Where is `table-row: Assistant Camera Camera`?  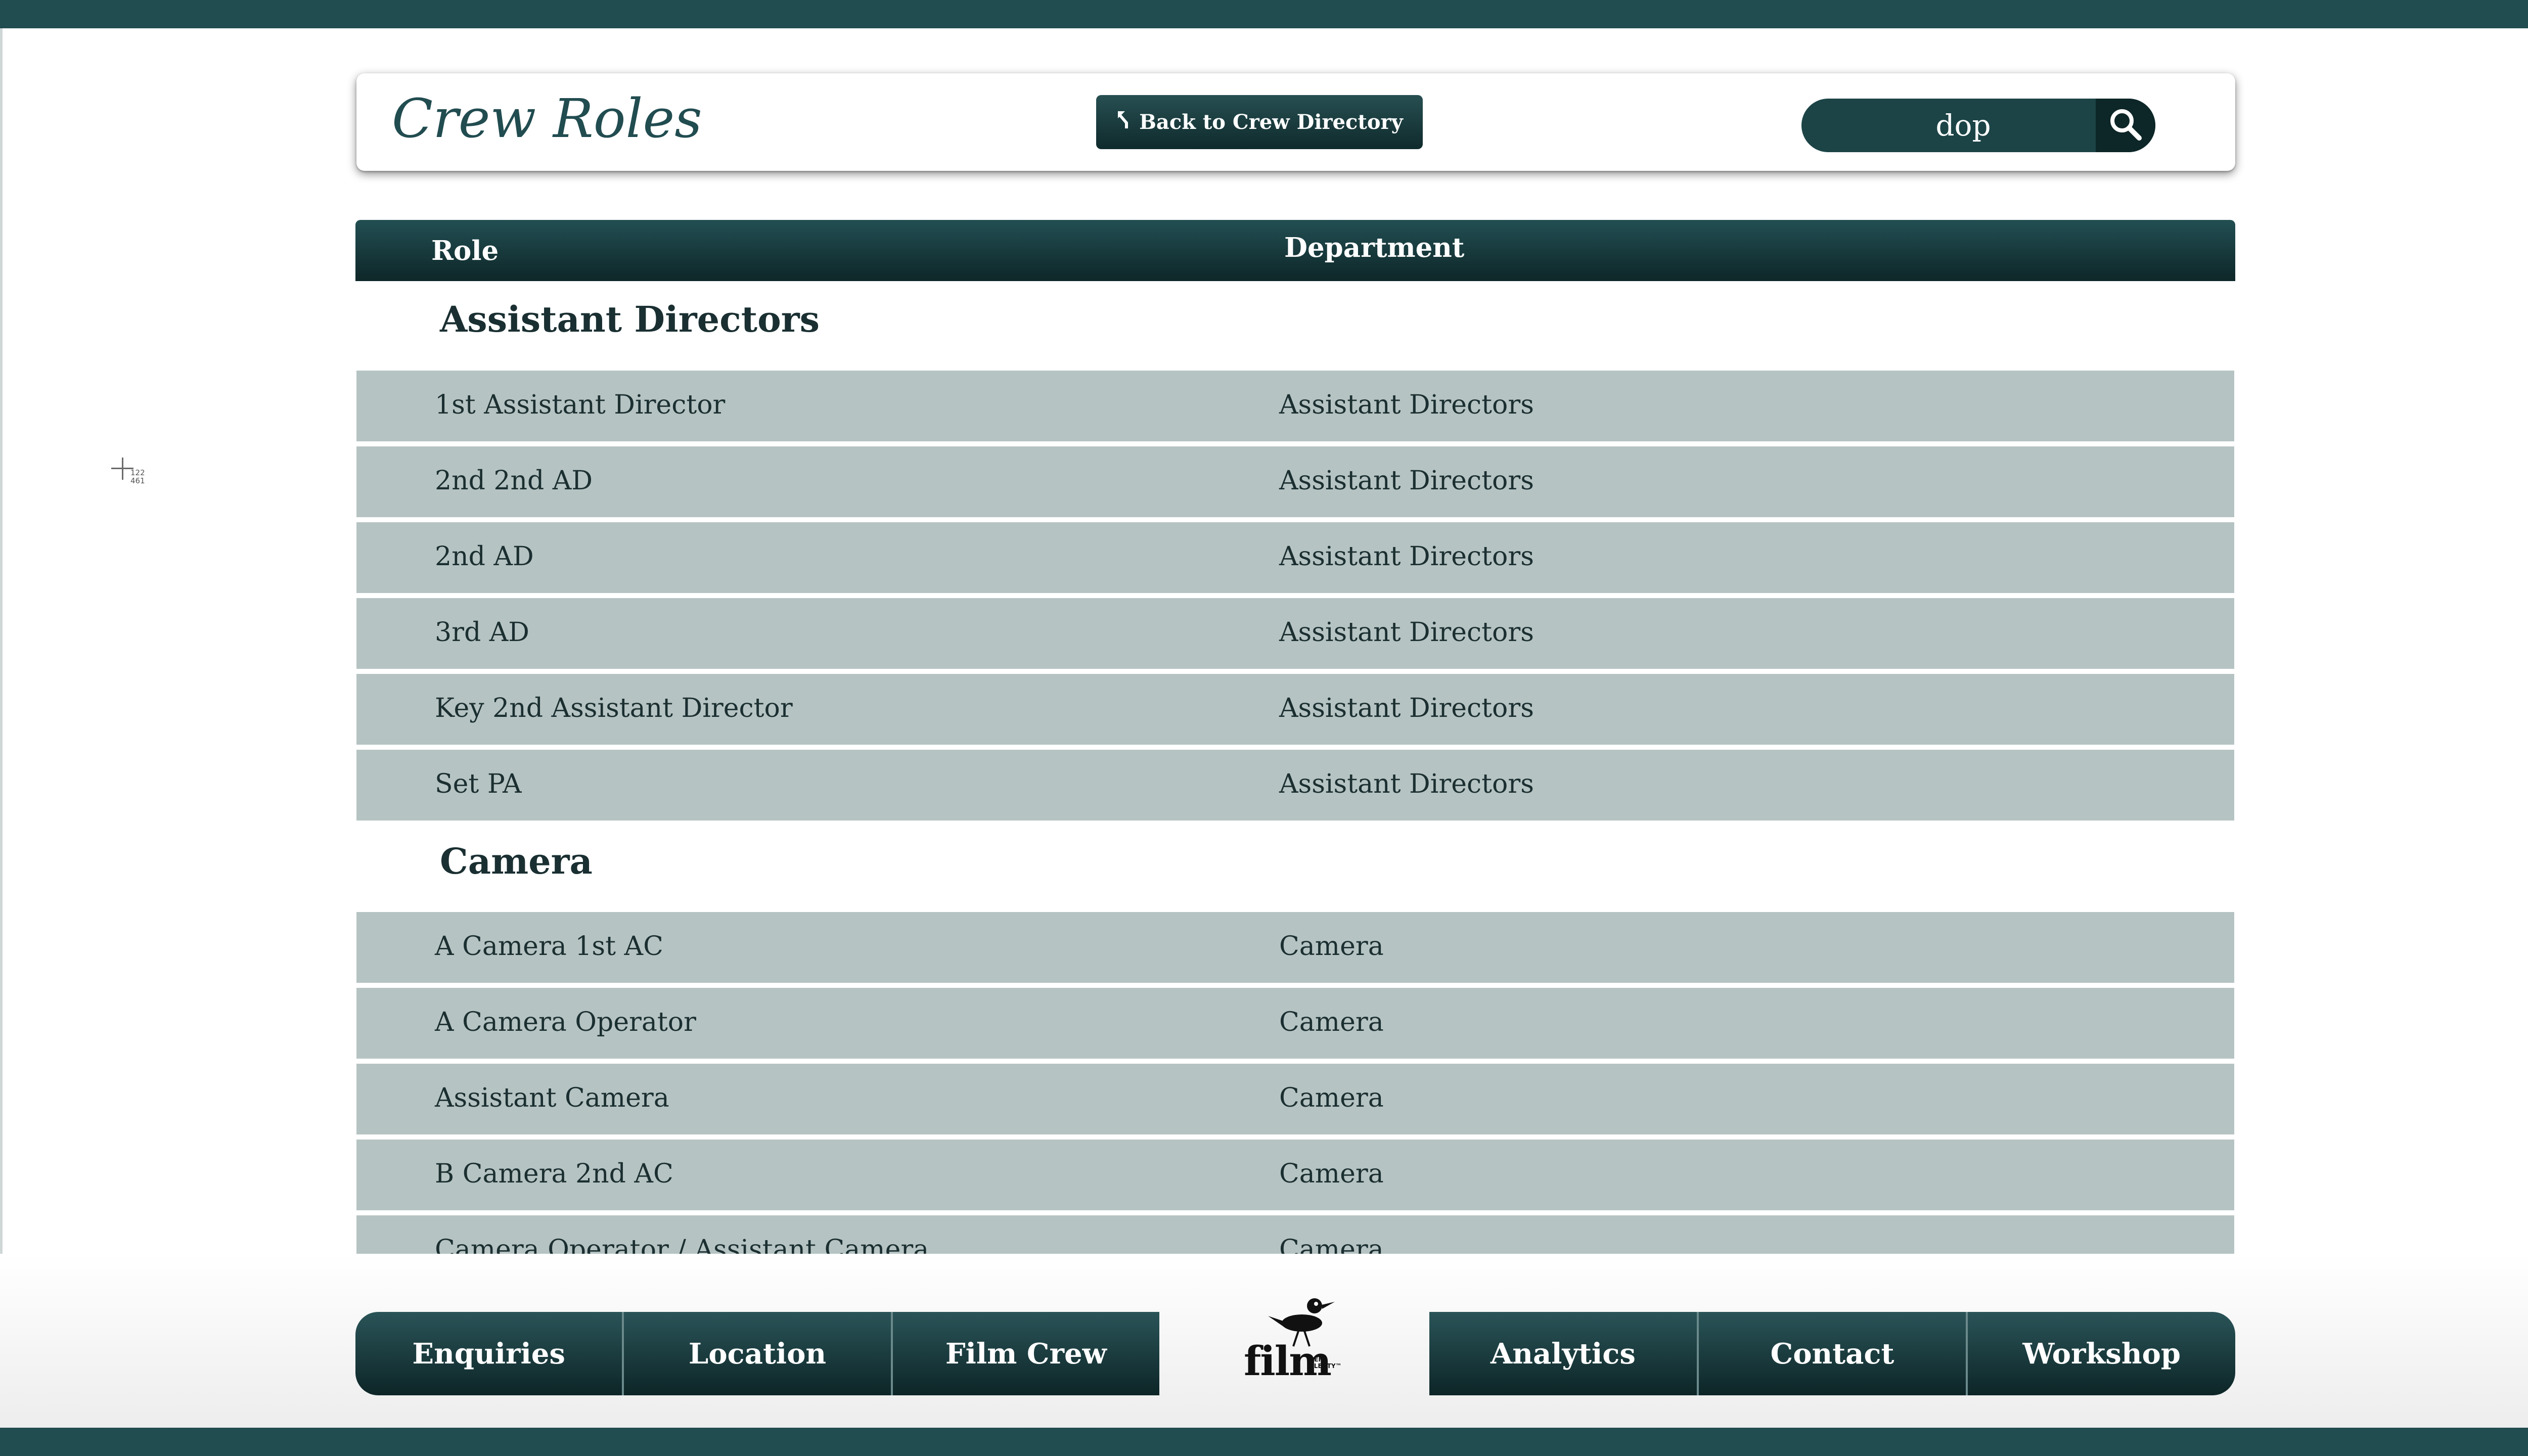 table-row: Assistant Camera Camera is located at coordinates (1295, 1099).